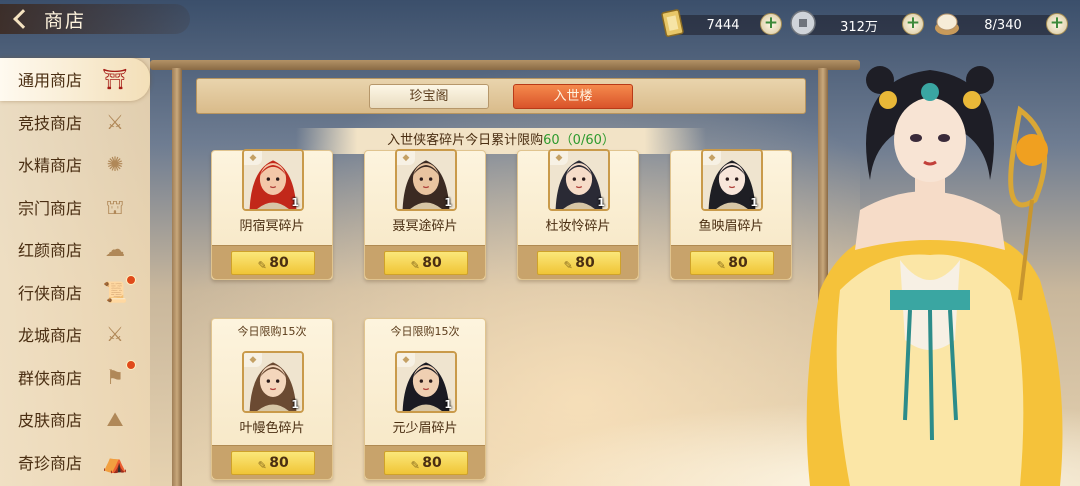 The image size is (1080, 486). What do you see at coordinates (115, 79) in the screenshot?
I see `pavilion-icon: ⛩` at bounding box center [115, 79].